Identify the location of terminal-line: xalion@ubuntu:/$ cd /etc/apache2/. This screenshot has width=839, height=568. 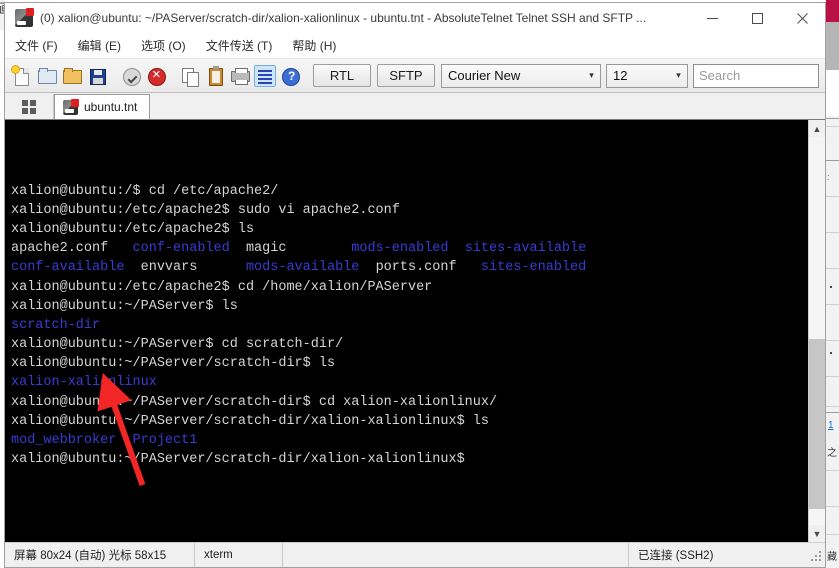
(409, 191).